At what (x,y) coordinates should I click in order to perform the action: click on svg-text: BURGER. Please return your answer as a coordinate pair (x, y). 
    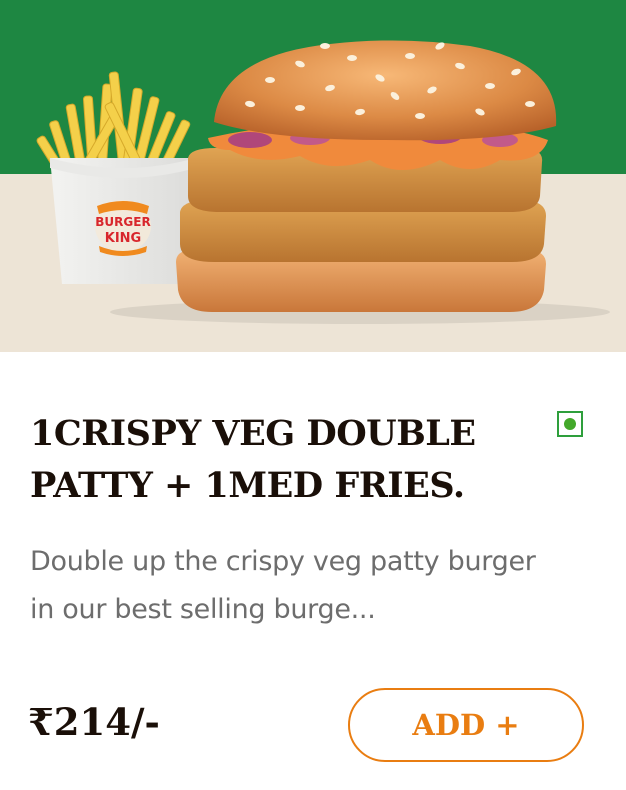
    Looking at the image, I should click on (122, 222).